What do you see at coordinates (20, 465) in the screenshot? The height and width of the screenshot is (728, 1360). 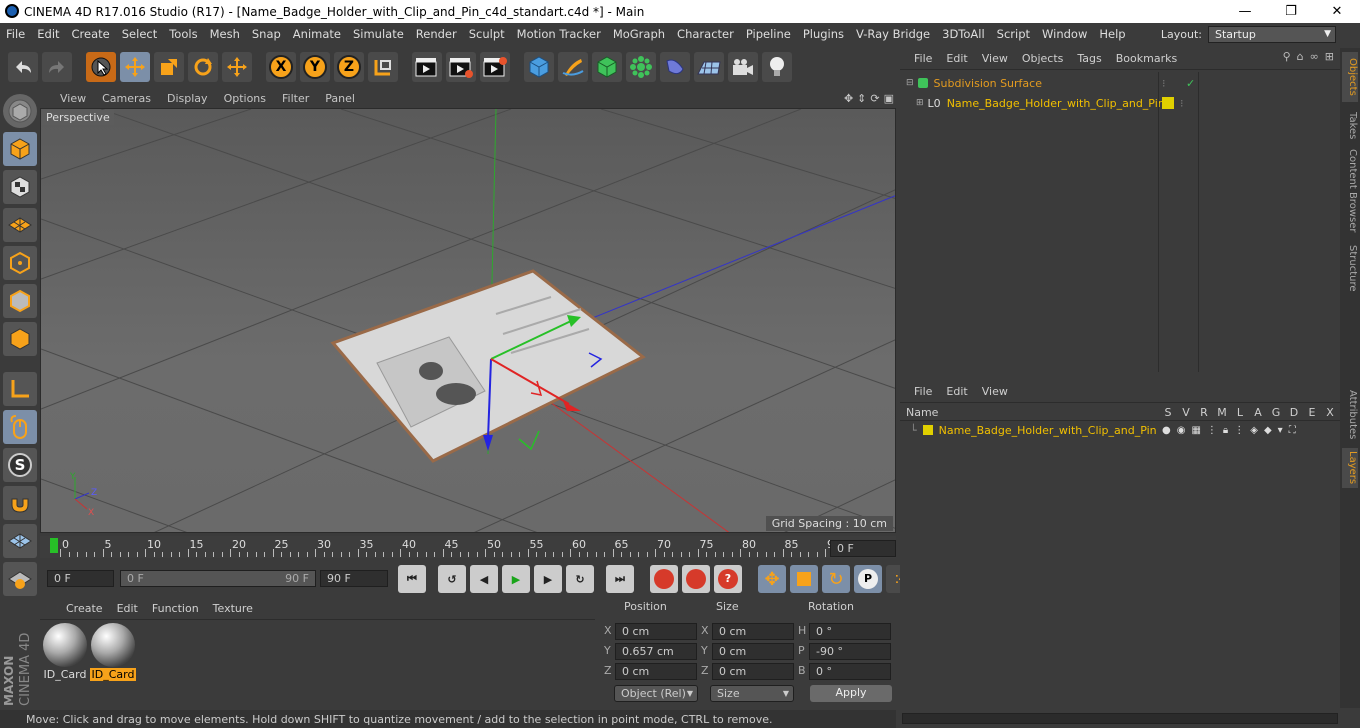 I see `snap-button: S` at bounding box center [20, 465].